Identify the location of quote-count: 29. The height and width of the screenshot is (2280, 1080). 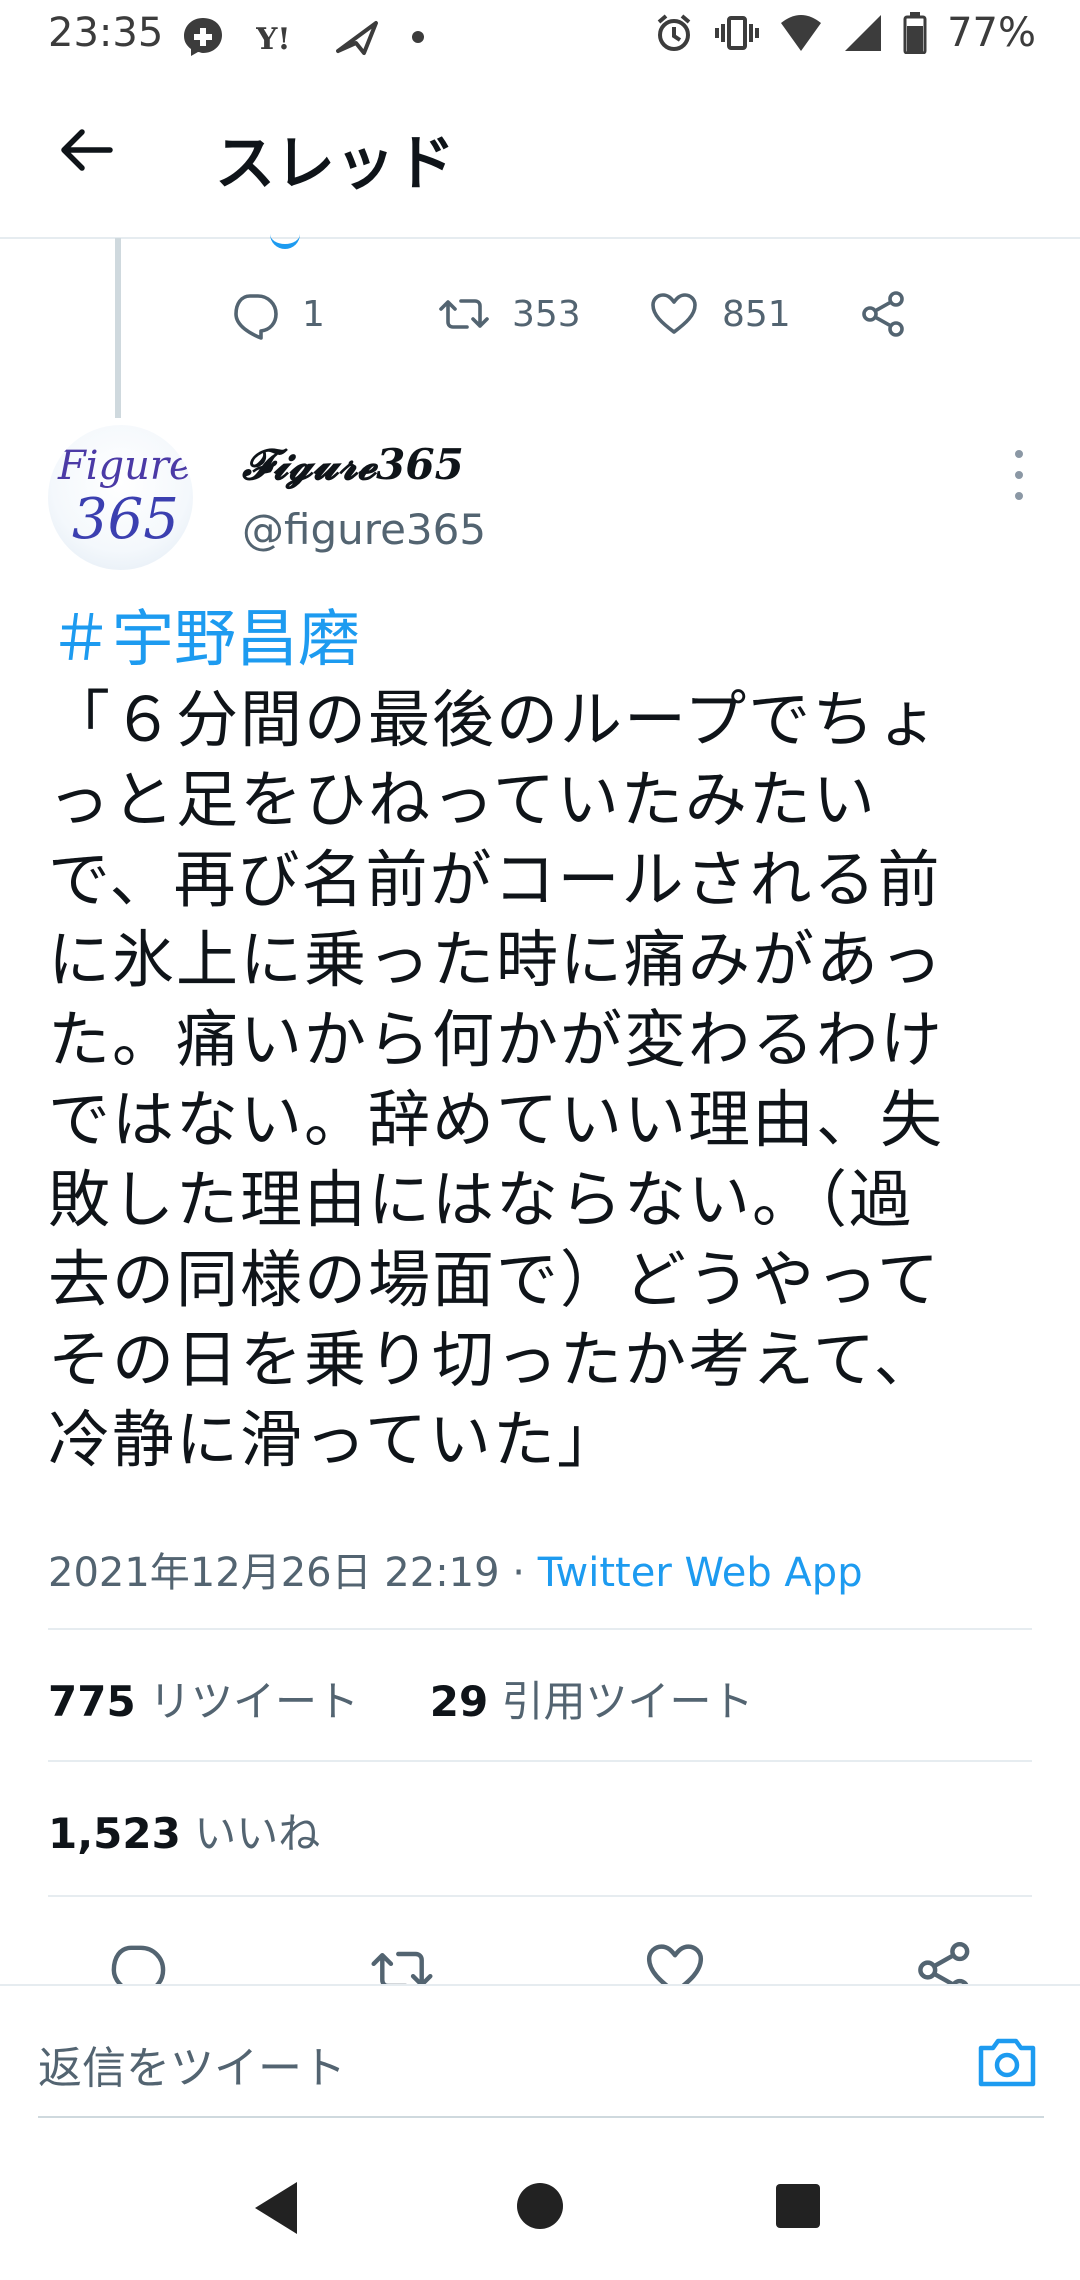
(459, 1701).